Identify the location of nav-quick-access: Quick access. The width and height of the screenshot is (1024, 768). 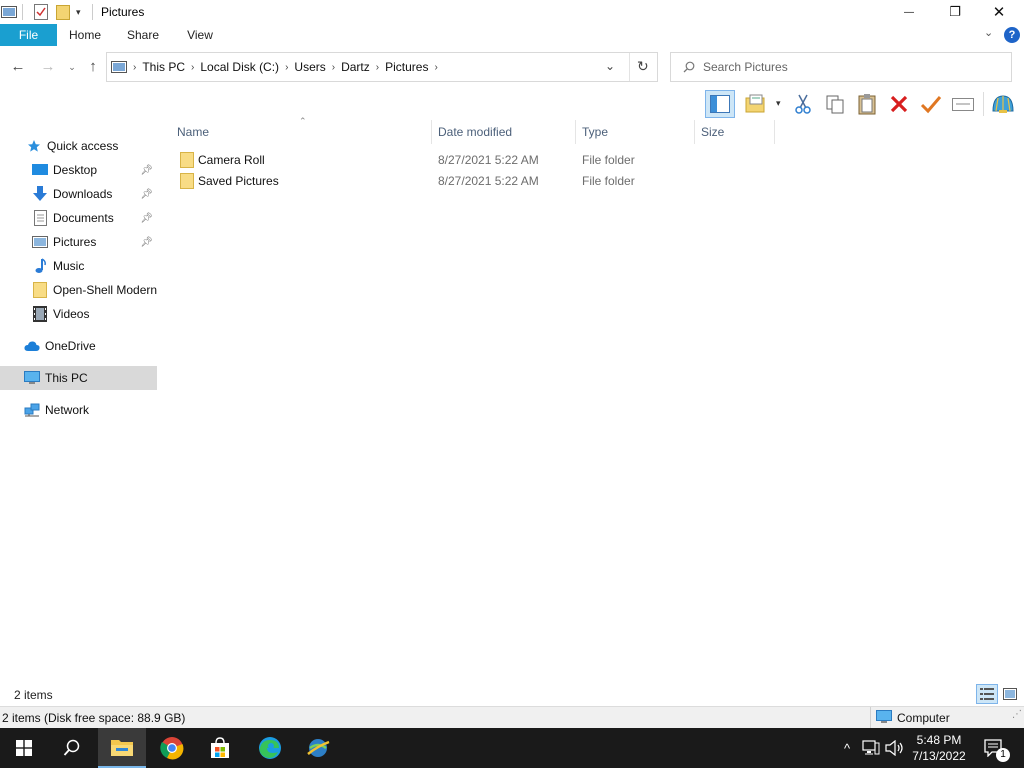
(78, 146).